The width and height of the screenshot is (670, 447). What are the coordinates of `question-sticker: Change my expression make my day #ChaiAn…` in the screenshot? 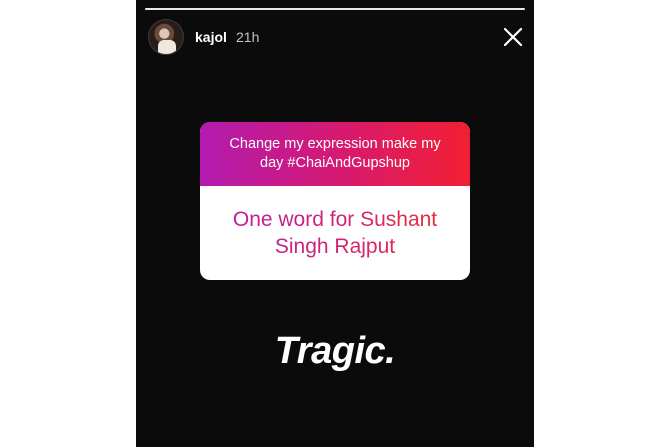 It's located at (335, 201).